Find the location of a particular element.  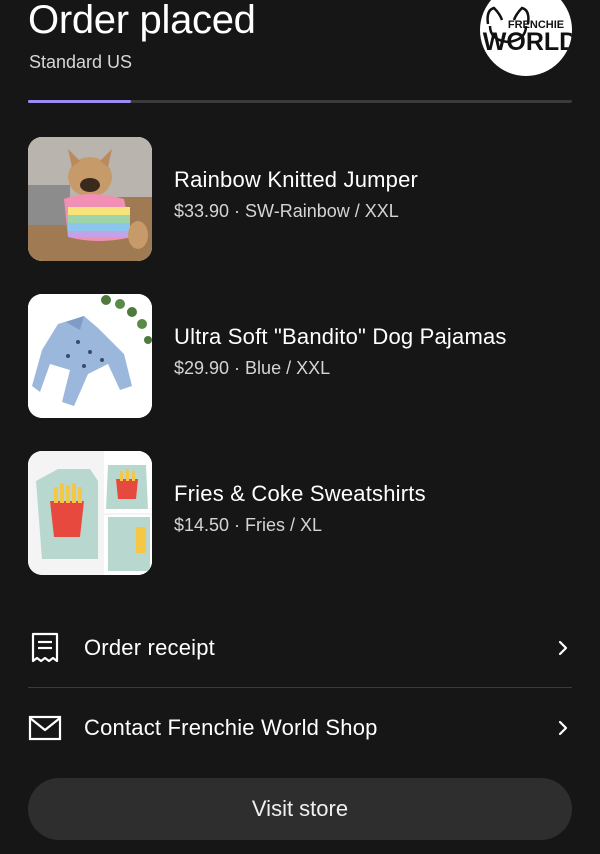

order-progress-fill is located at coordinates (80, 101).